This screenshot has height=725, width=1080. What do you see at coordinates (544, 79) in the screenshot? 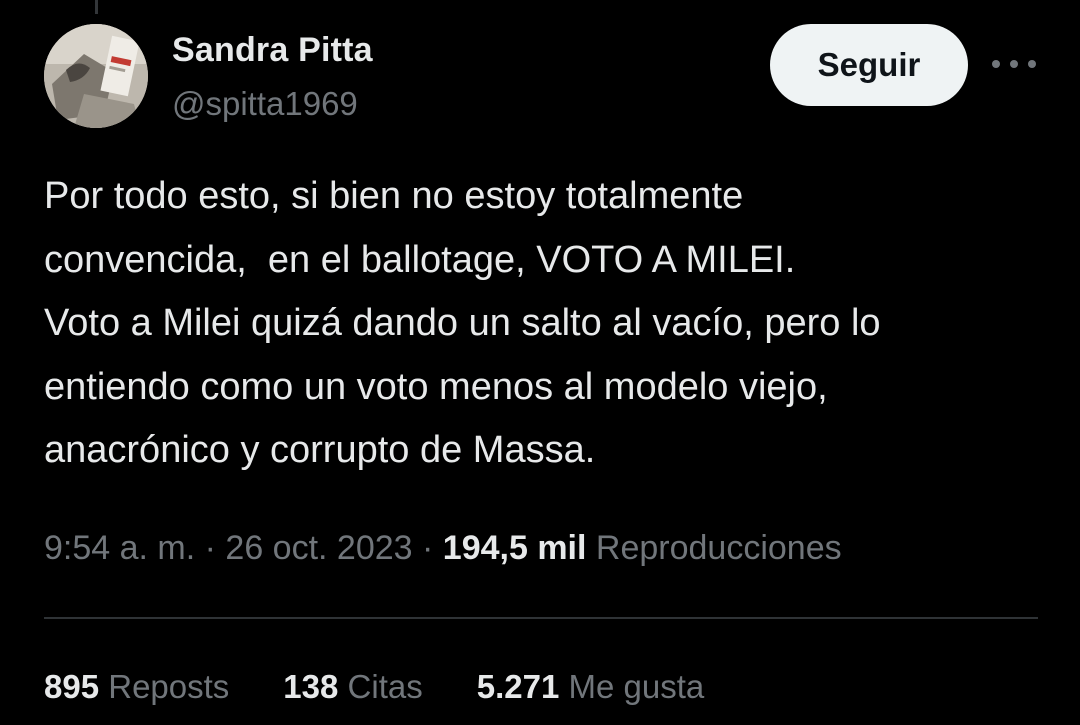
I see `tweet-header: Sandra Pitta @spitta1969 Seguir` at bounding box center [544, 79].